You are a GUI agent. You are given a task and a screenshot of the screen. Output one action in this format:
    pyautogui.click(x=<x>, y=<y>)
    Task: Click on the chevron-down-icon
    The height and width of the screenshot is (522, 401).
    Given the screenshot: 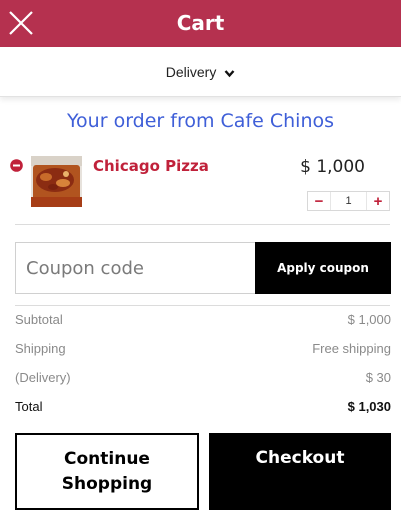 What is the action you would take?
    pyautogui.click(x=229, y=73)
    